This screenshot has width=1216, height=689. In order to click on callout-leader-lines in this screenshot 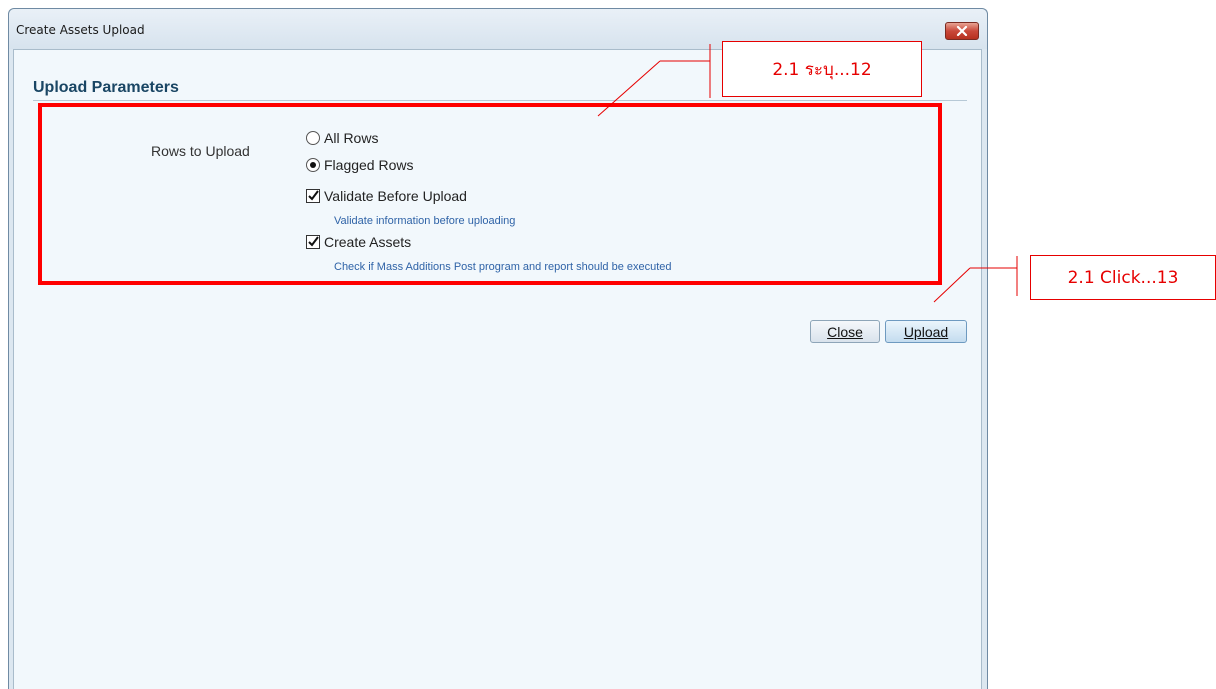, I will do `click(807, 173)`.